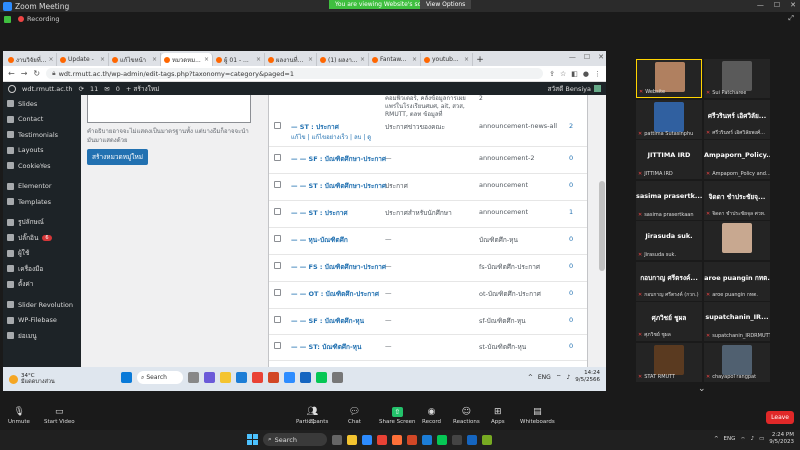 The image size is (800, 450). I want to click on sidebar-item: ตั้งค่า, so click(42, 285).